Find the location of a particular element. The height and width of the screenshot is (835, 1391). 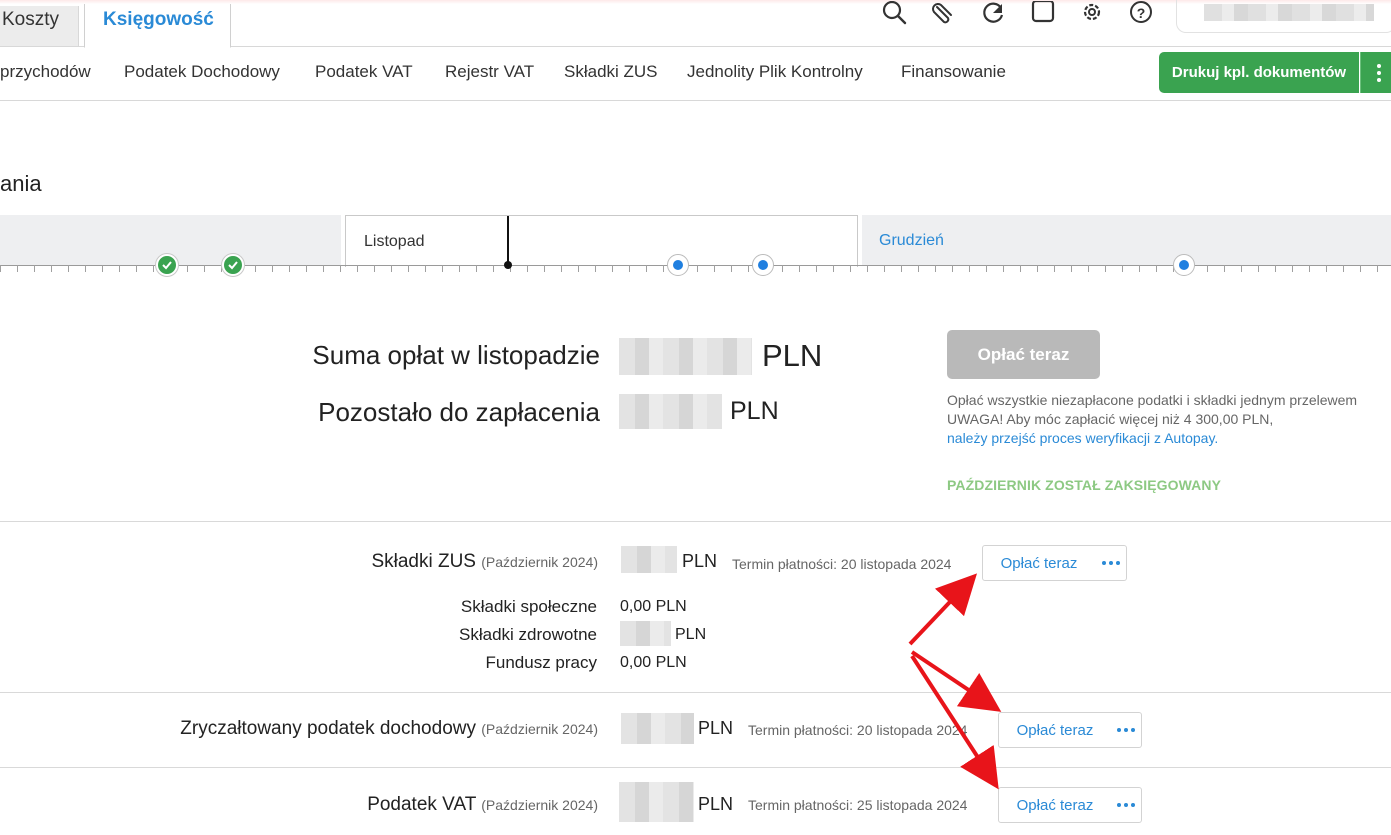

page-title: ania is located at coordinates (21, 183).